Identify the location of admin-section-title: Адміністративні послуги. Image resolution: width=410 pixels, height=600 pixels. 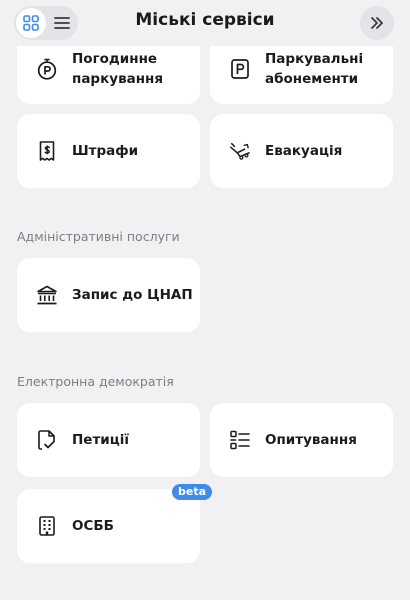
(98, 236).